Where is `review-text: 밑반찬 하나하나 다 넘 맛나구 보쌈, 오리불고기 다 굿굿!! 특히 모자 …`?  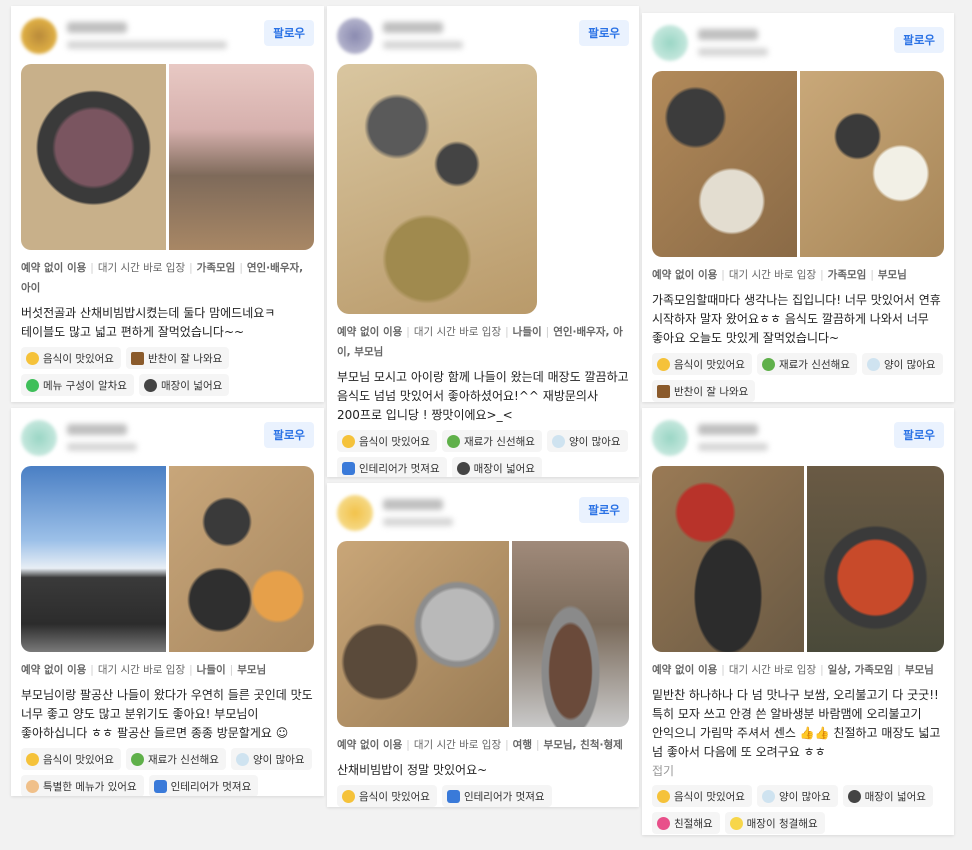
review-text: 밑반찬 하나하나 다 넘 맛나구 보쌈, 오리불고기 다 굿굿!! 특히 모자 … is located at coordinates (798, 724).